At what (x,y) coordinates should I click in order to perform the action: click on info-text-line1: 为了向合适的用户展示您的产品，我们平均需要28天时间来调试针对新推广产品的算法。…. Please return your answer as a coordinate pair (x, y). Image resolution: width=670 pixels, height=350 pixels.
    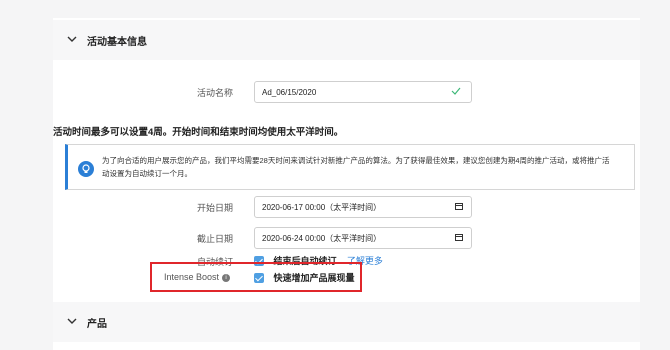
    Looking at the image, I should click on (356, 160).